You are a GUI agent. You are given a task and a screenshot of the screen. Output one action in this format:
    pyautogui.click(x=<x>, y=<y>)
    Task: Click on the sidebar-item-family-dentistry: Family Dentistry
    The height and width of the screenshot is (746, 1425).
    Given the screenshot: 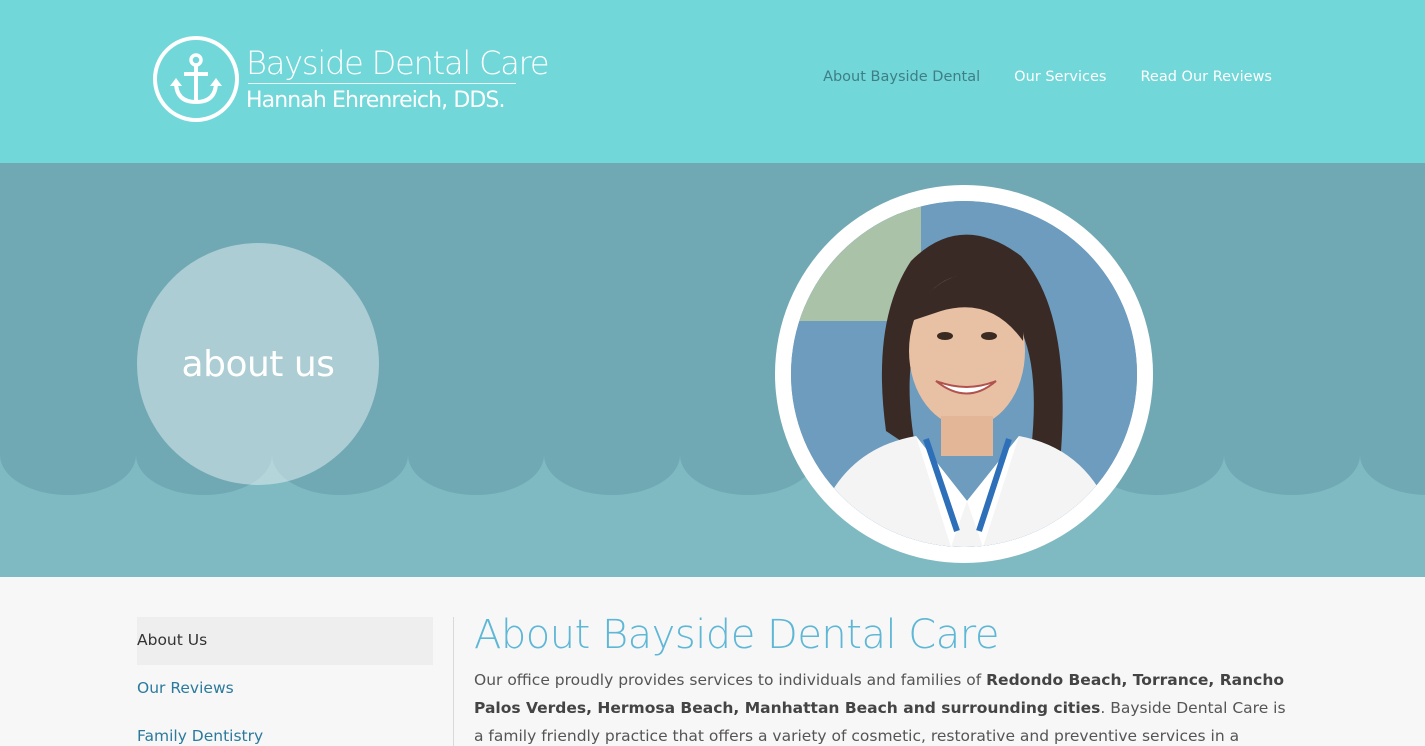 What is the action you would take?
    pyautogui.click(x=285, y=729)
    